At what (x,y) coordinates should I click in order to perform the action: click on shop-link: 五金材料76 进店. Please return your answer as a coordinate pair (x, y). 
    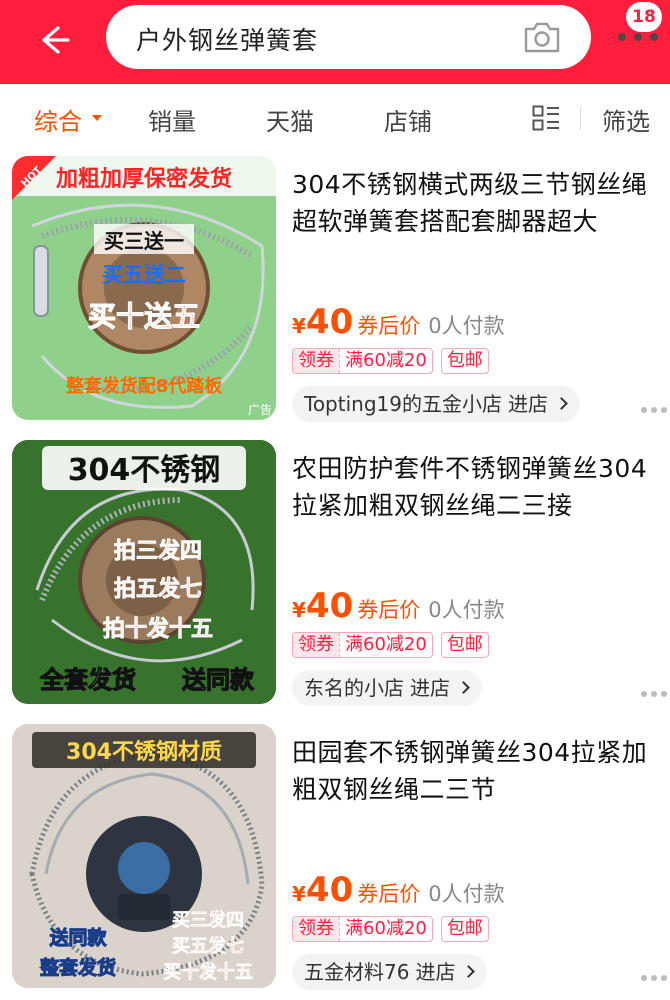
    Looking at the image, I should click on (390, 972).